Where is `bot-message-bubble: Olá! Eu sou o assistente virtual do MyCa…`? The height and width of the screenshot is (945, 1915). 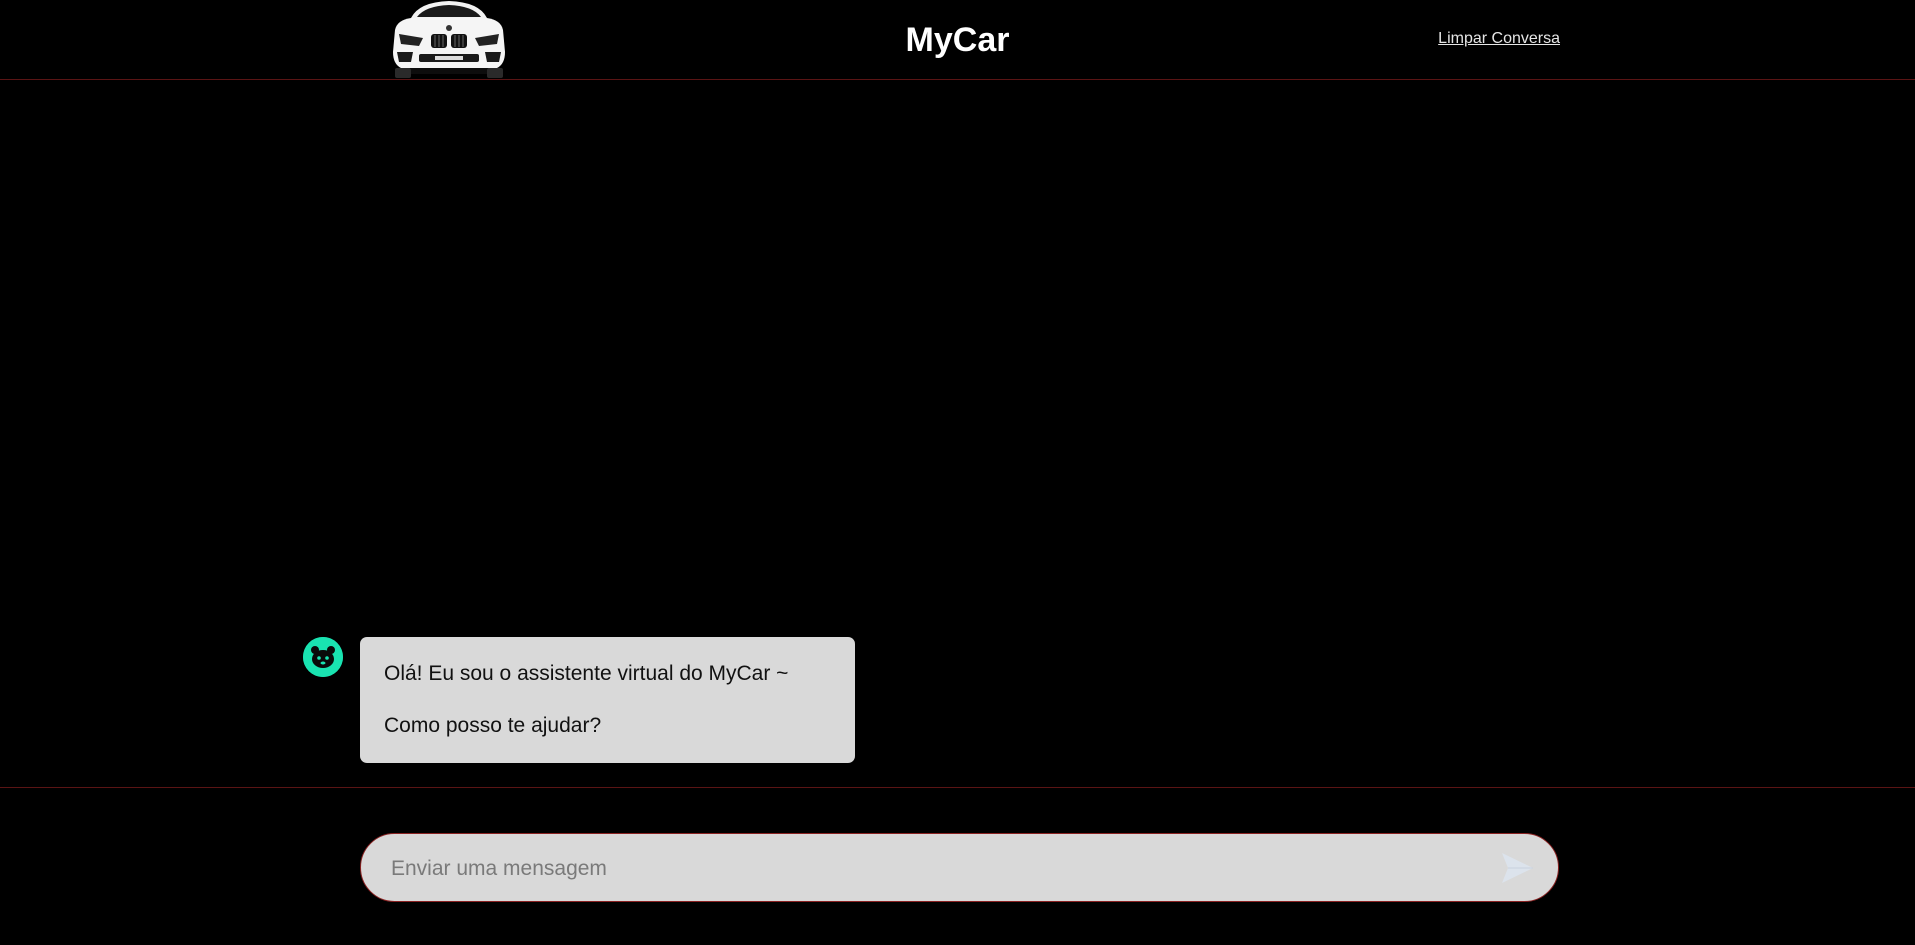
bot-message-bubble: Olá! Eu sou o assistente virtual do MyCa… is located at coordinates (607, 700).